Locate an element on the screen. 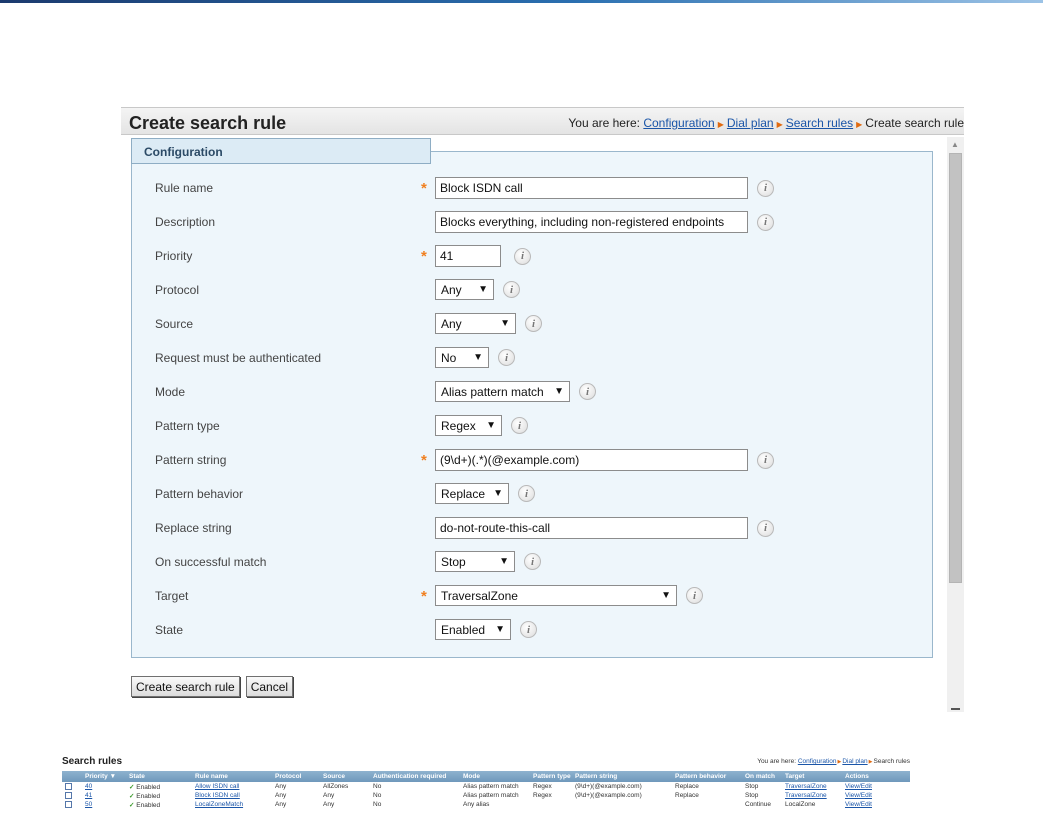 The image size is (1043, 824). description-input is located at coordinates (591, 222).